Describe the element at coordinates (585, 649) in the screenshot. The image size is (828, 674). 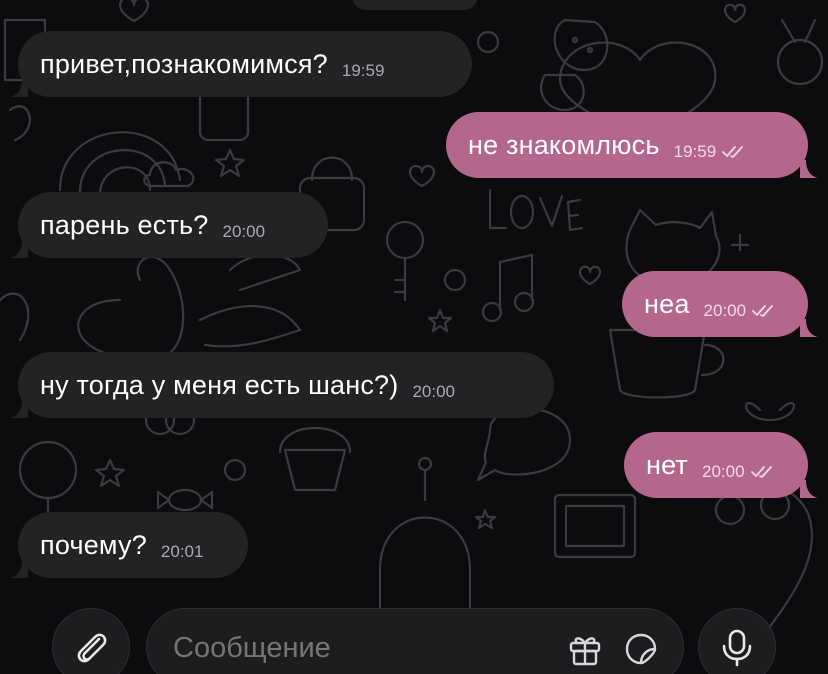
I see `gift-icon` at that location.